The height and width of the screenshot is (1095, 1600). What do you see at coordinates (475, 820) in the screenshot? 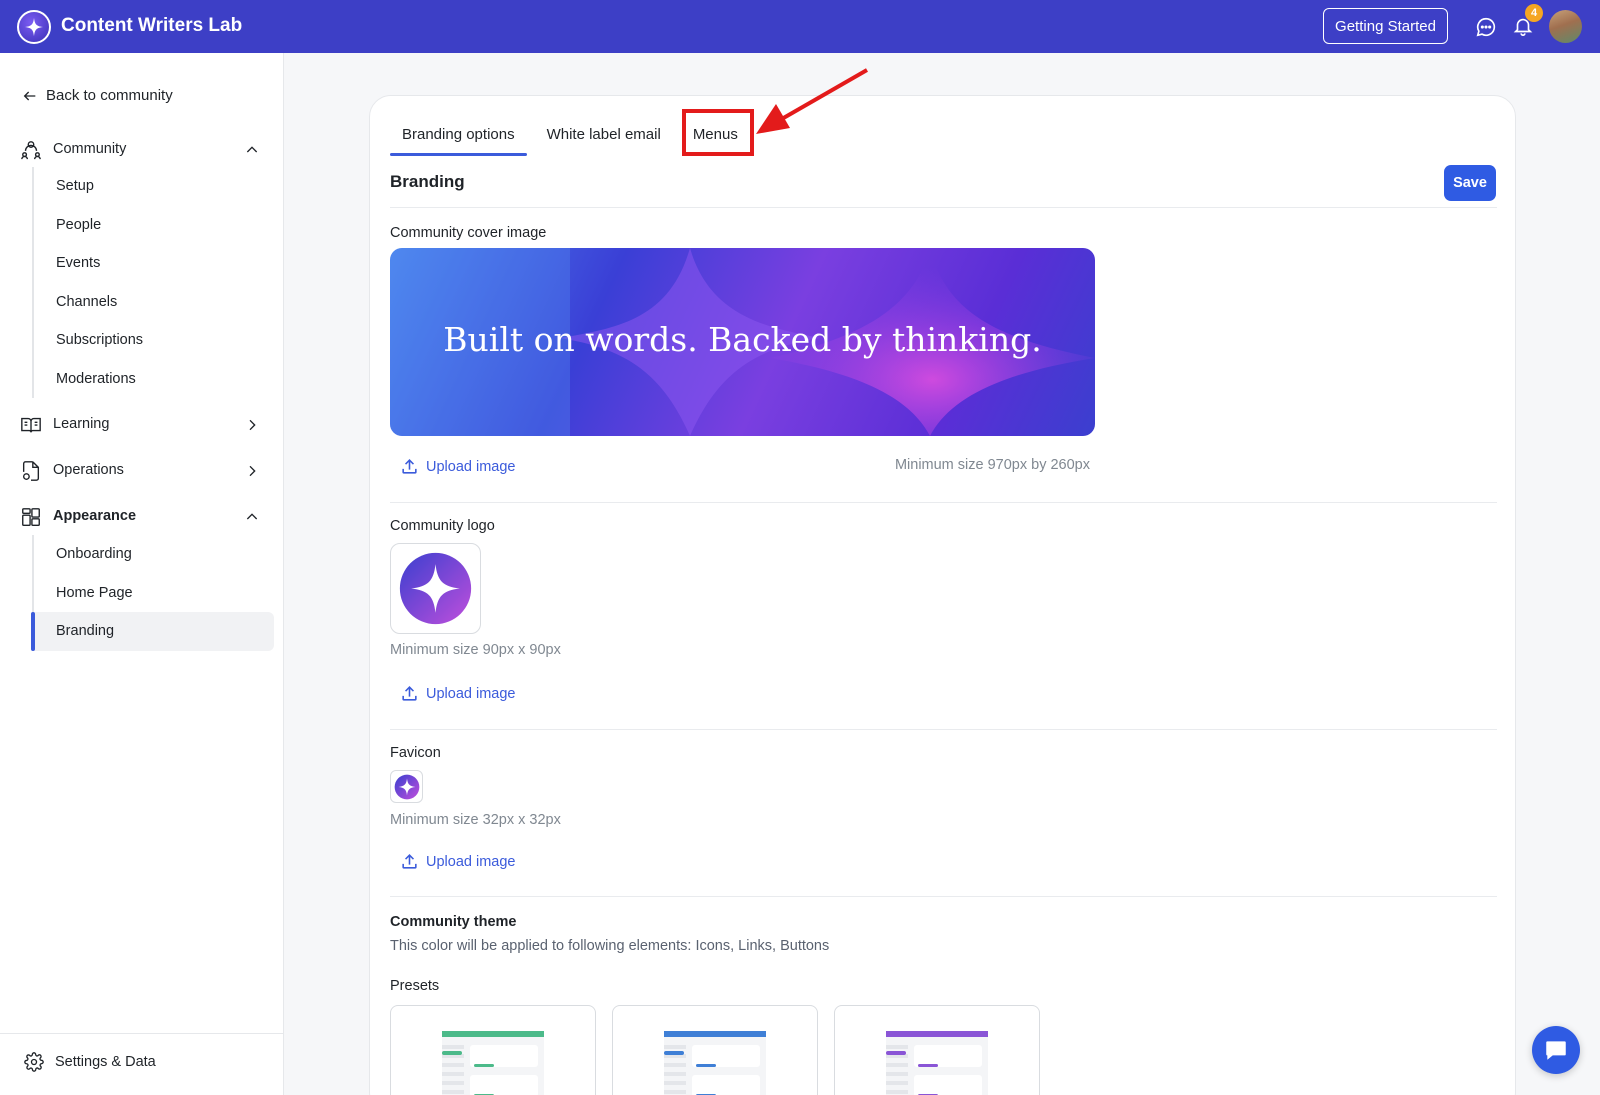
I see `favicon-min-size: Minimum size 32px x 32px` at bounding box center [475, 820].